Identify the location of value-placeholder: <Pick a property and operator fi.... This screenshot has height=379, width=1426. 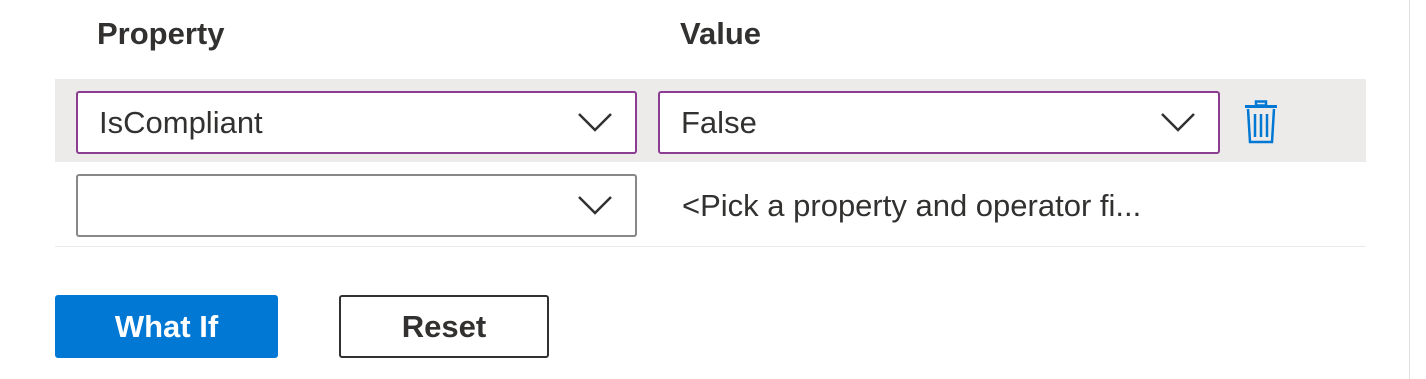
(912, 205).